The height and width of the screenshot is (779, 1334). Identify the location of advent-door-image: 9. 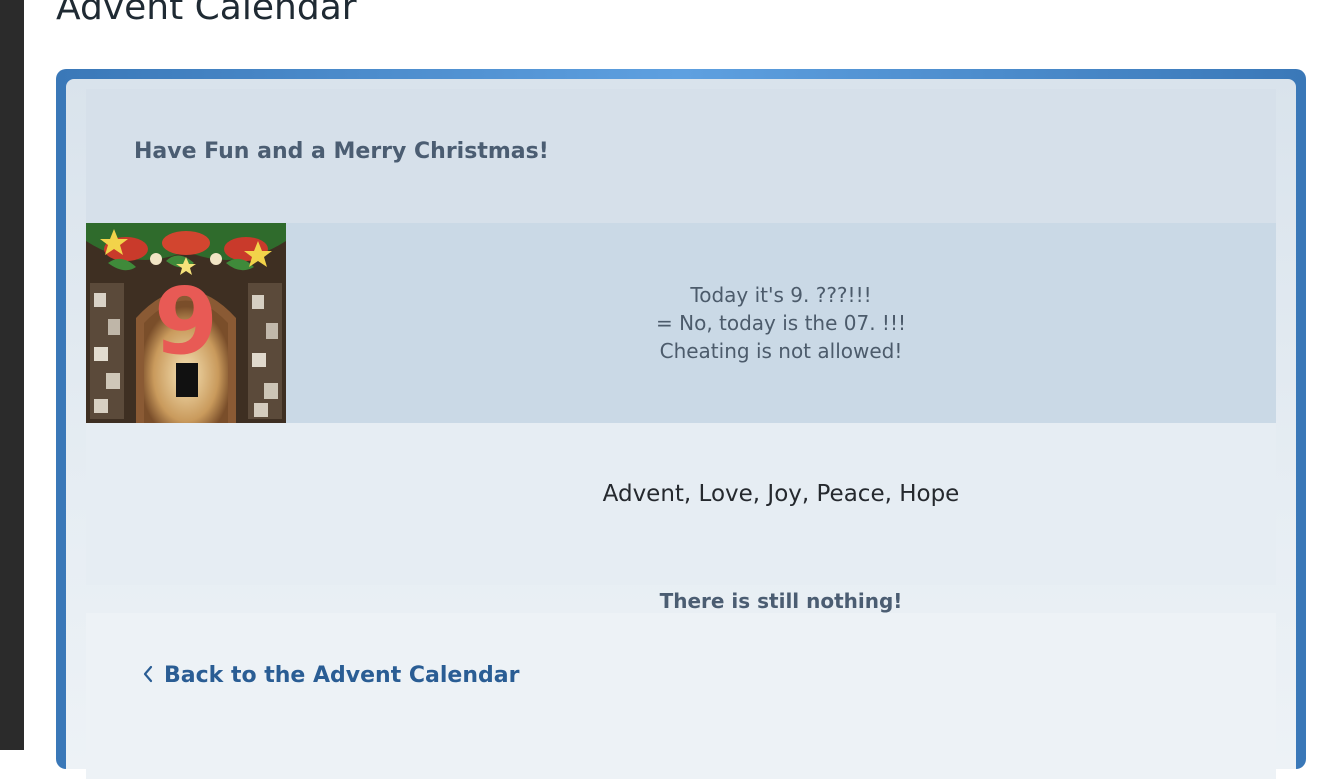
(186, 323).